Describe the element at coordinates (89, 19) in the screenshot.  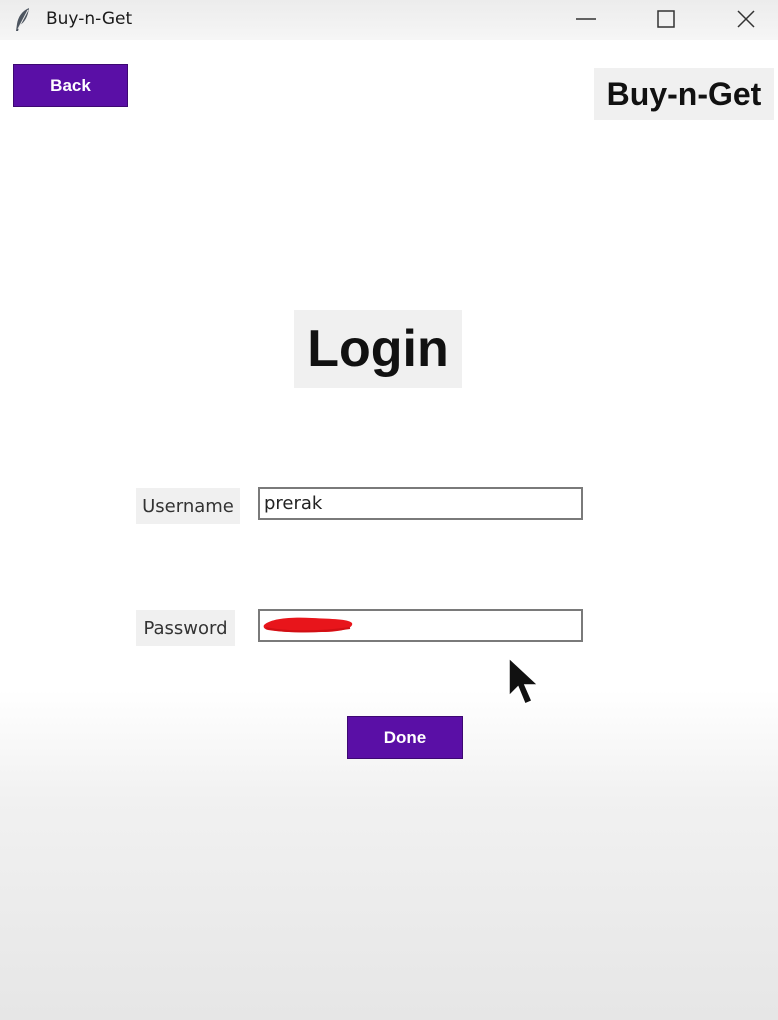
I see `window-title: Buy-n-Get` at that location.